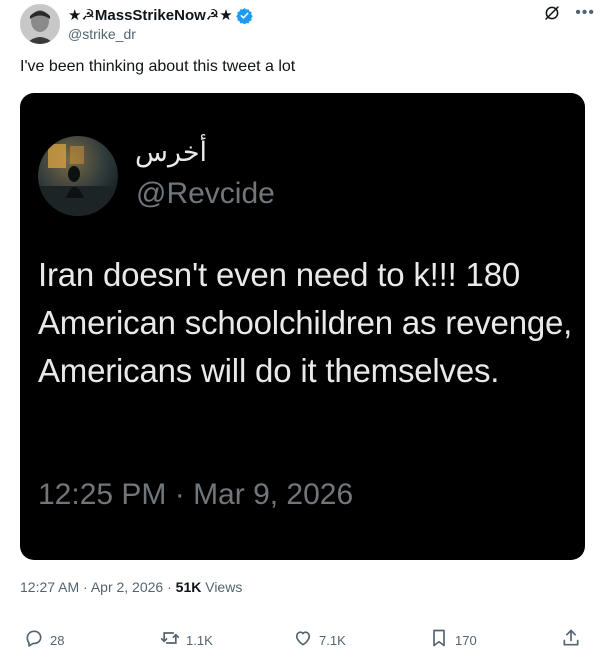 The width and height of the screenshot is (609, 662). What do you see at coordinates (160, 34) in the screenshot?
I see `author-handle: @strike_dr` at bounding box center [160, 34].